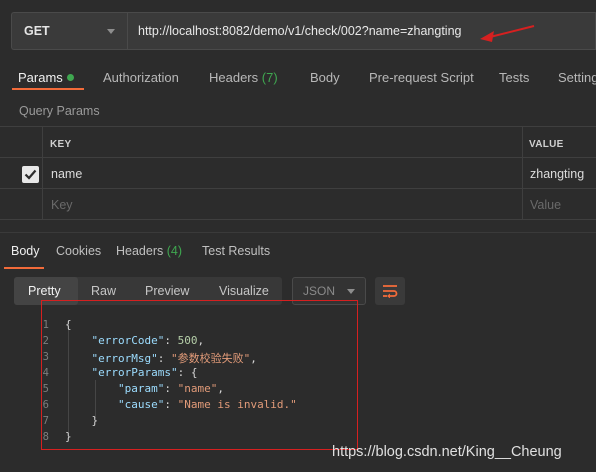 The image size is (596, 472). I want to click on annotation-arrow-icon, so click(507, 33).